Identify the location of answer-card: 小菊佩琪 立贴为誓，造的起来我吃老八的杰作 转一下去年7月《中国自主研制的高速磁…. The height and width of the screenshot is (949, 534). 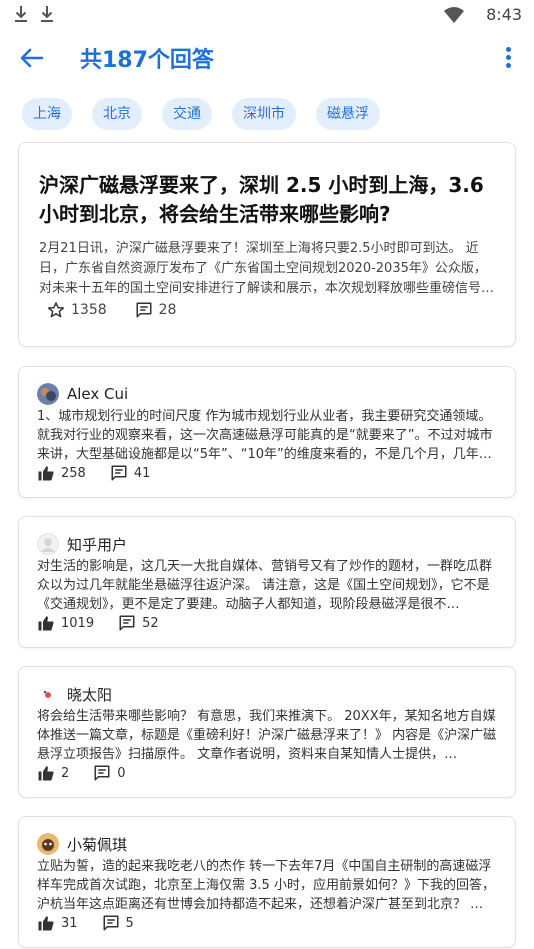
(267, 882).